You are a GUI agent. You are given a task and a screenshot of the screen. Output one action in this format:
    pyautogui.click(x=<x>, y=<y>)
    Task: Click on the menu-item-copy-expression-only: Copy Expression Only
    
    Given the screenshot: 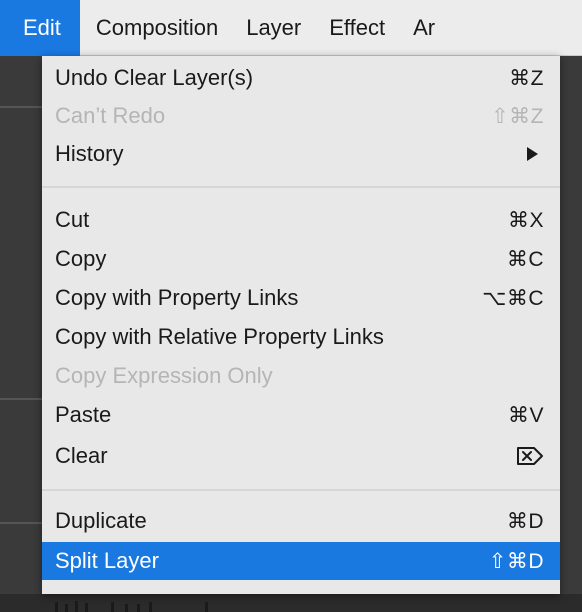 What is the action you would take?
    pyautogui.click(x=301, y=376)
    